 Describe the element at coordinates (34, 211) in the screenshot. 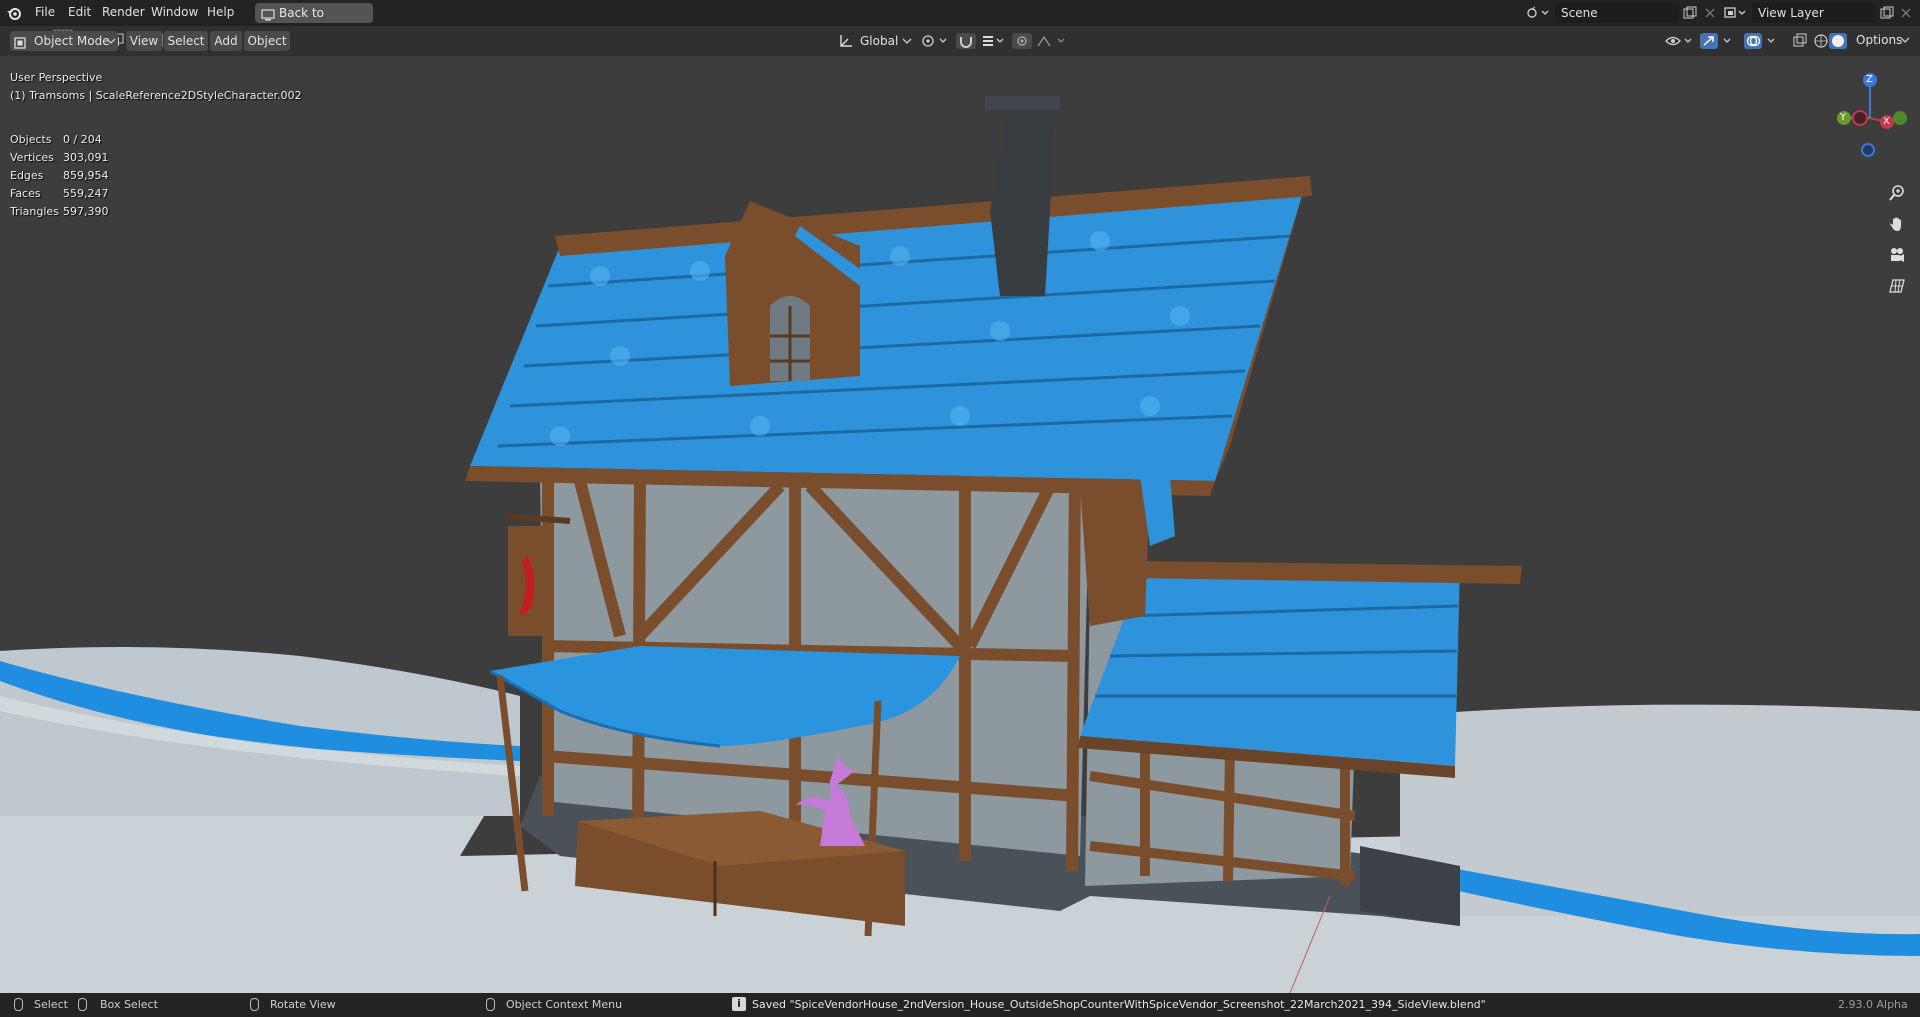

I see `stat-triangles-label: Triangles` at that location.